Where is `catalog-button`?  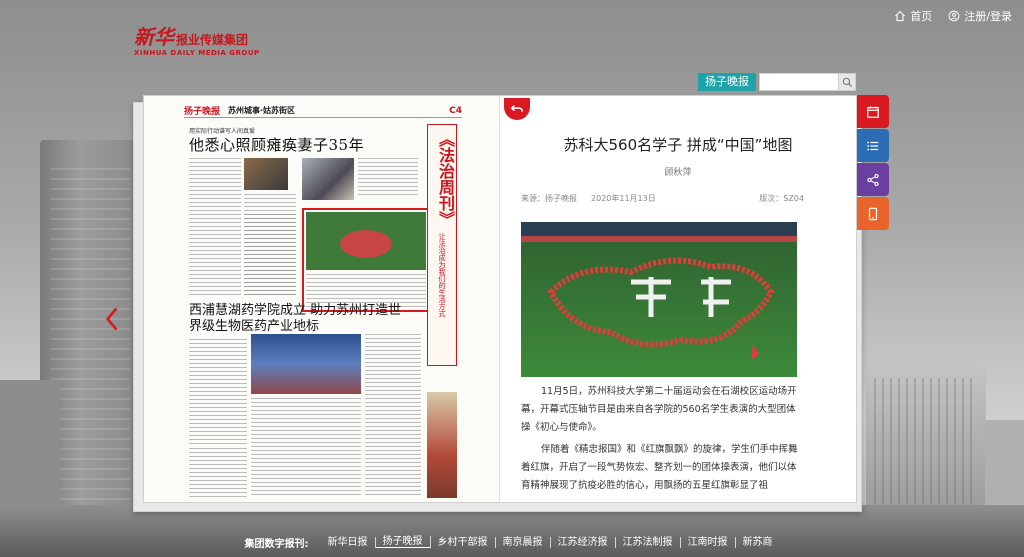
catalog-button is located at coordinates (873, 145).